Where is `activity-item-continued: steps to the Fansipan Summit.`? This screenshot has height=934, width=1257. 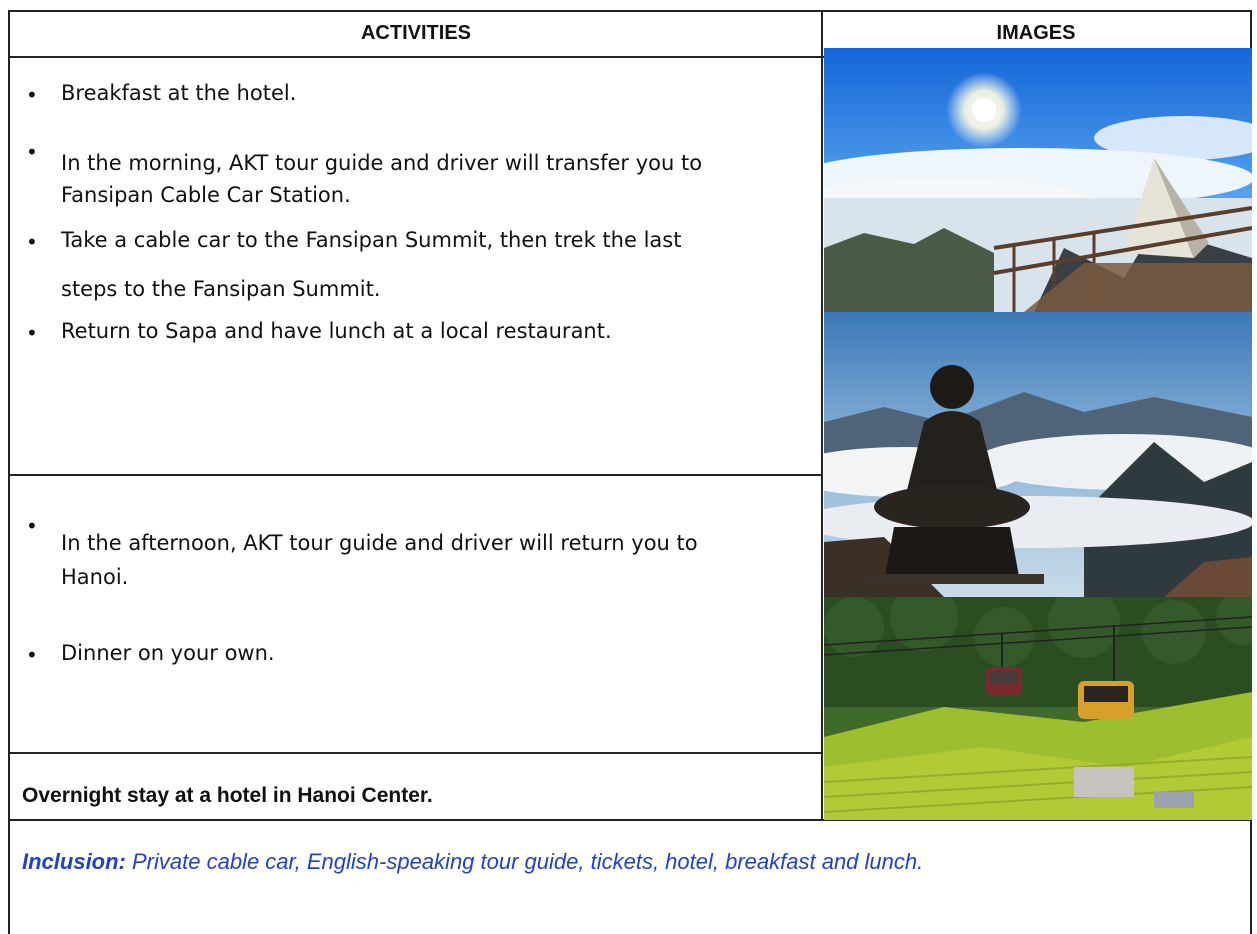 activity-item-continued: steps to the Fansipan Summit. is located at coordinates (221, 289).